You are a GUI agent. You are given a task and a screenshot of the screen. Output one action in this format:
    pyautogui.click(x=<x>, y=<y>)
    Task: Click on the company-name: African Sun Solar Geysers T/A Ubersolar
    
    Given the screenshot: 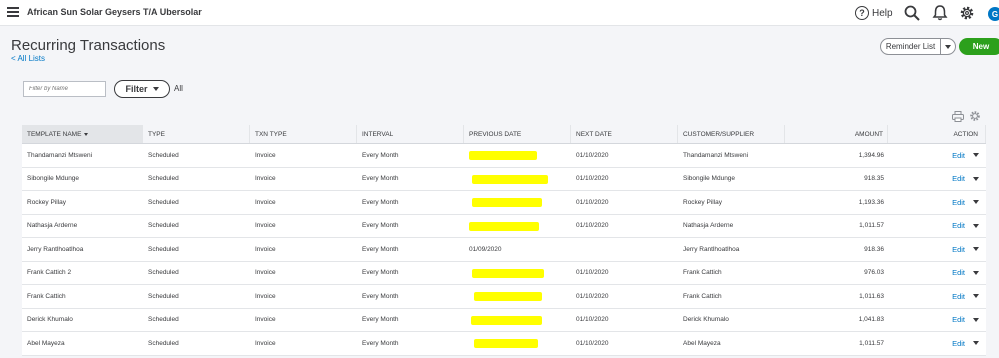 What is the action you would take?
    pyautogui.click(x=114, y=12)
    